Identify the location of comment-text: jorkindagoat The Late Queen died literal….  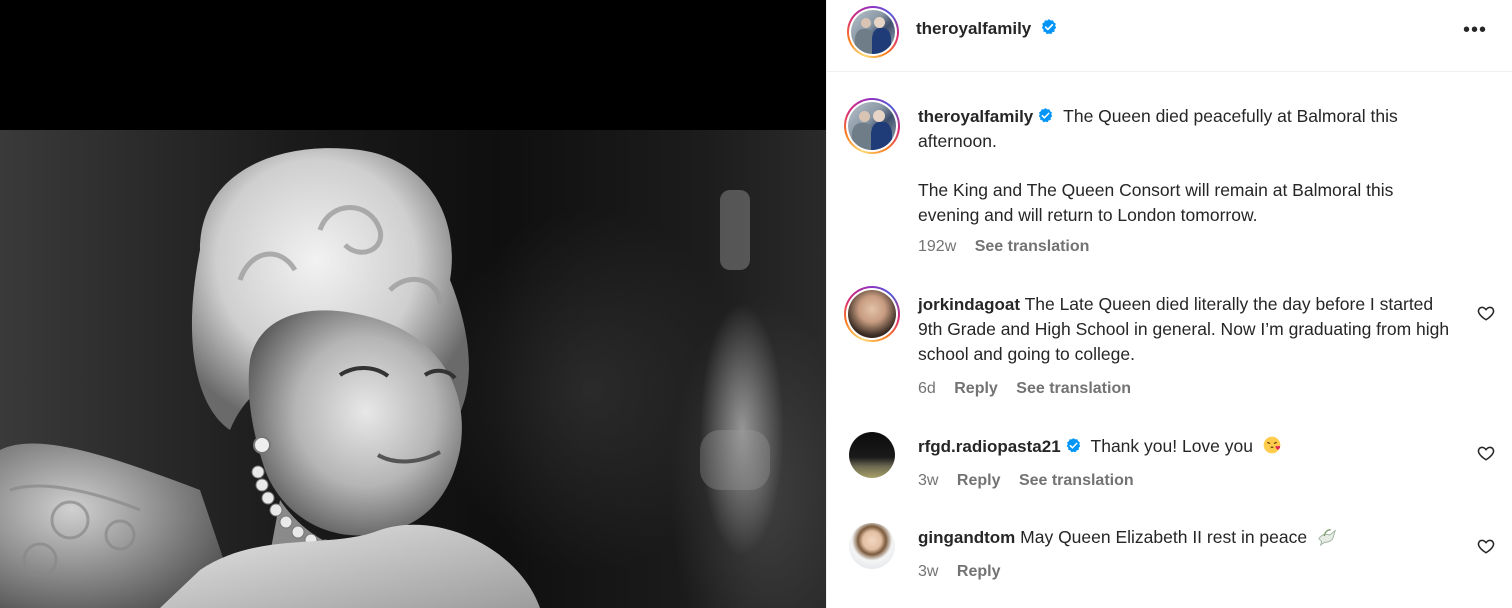
(1188, 329).